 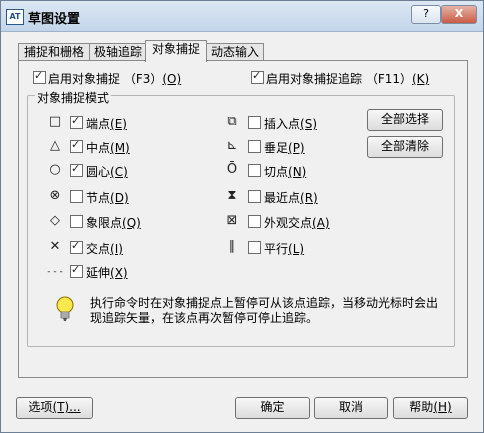 What do you see at coordinates (107, 197) in the screenshot?
I see `node-label: 节点(D)` at bounding box center [107, 197].